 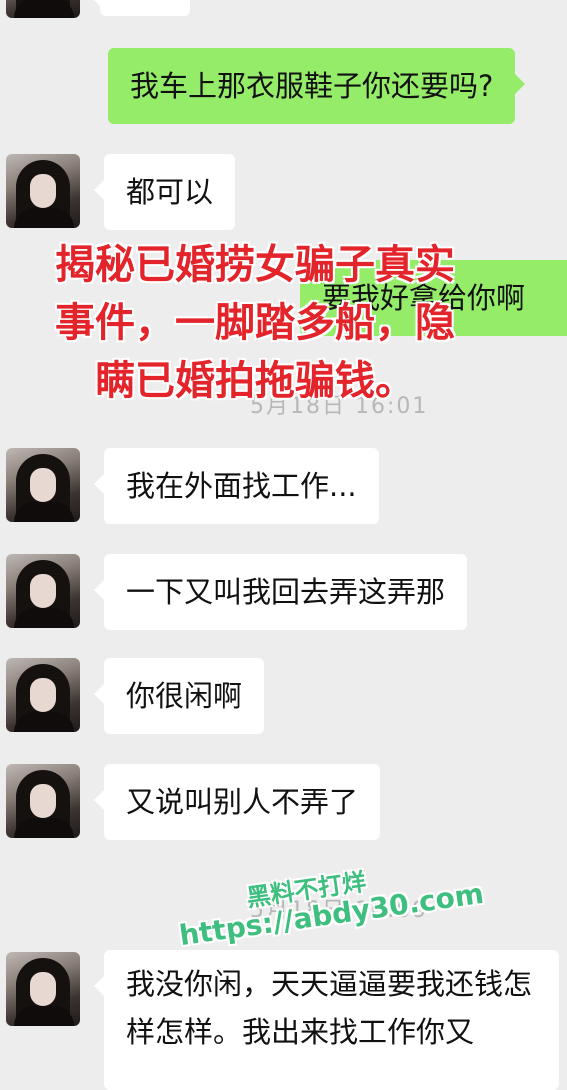 What do you see at coordinates (329, 1008) in the screenshot?
I see `message-text: 我没你闲，天天逼逼要我还钱怎样怎样。我出来找工作你又` at bounding box center [329, 1008].